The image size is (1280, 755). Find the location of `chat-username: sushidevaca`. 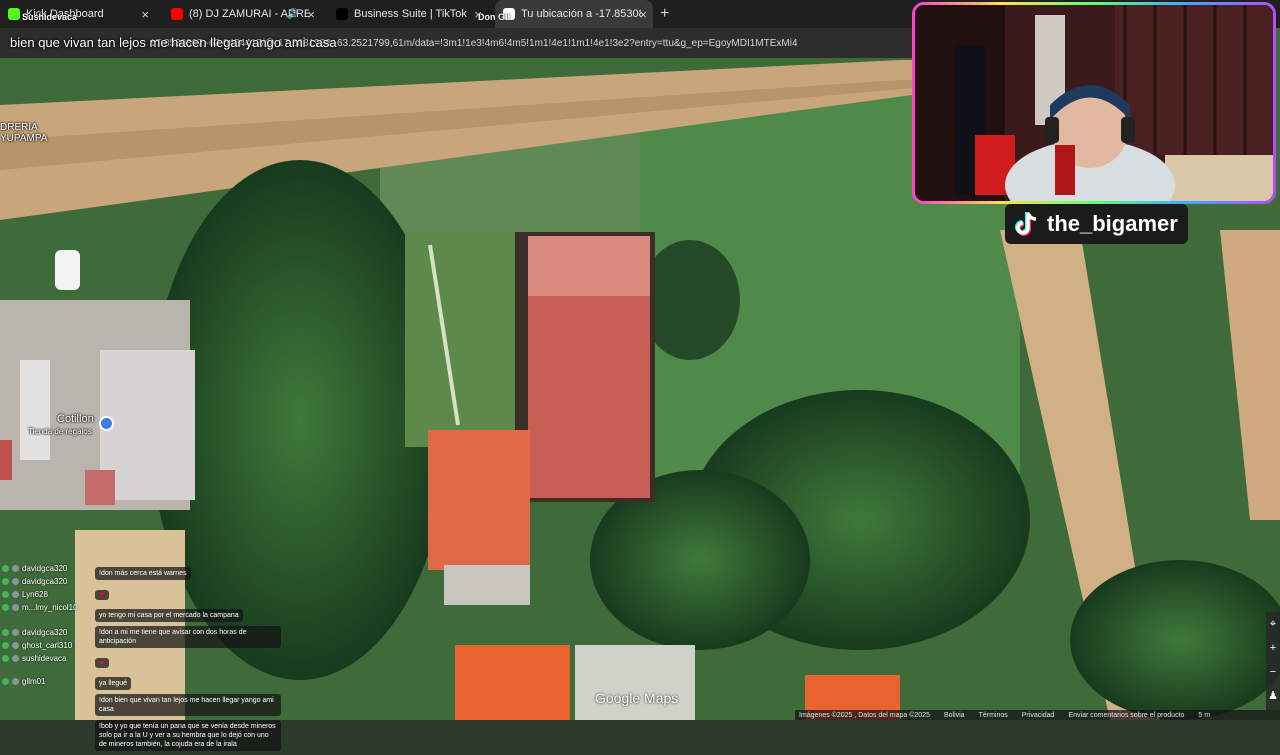

chat-username: sushidevaca is located at coordinates (44, 658).